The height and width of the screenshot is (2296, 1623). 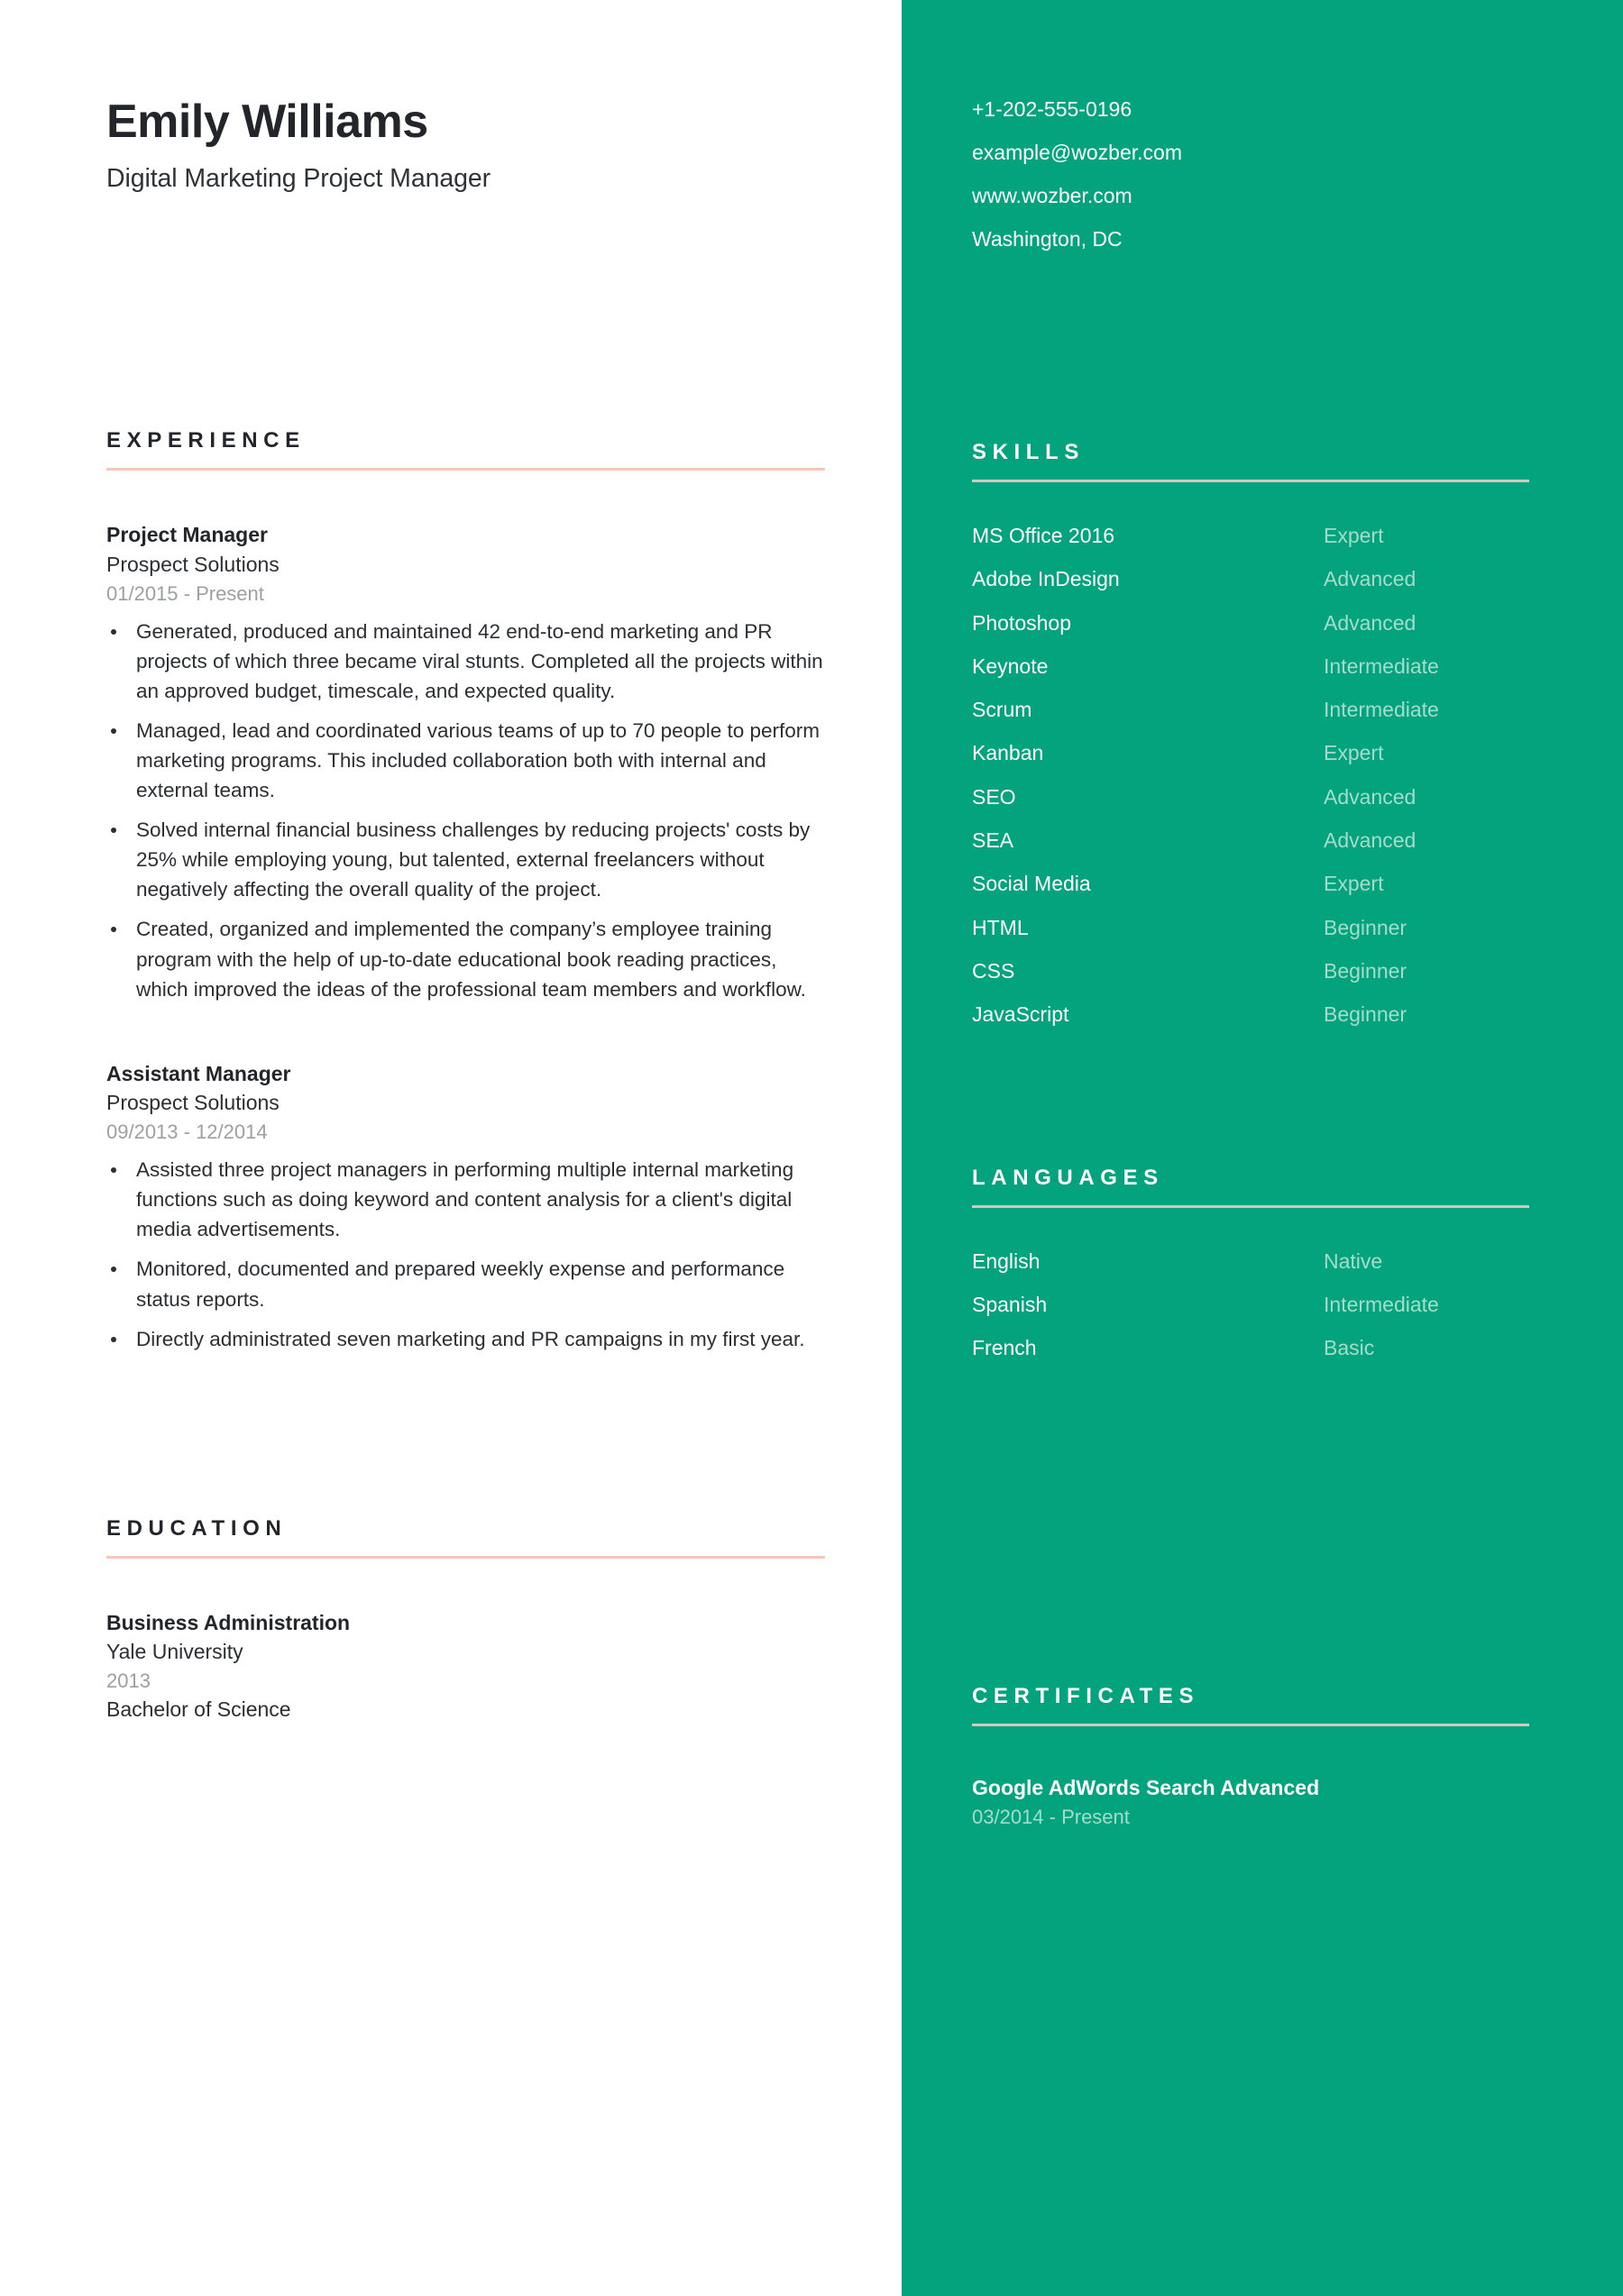 What do you see at coordinates (1250, 196) in the screenshot?
I see `contact-website: www.wozber.com` at bounding box center [1250, 196].